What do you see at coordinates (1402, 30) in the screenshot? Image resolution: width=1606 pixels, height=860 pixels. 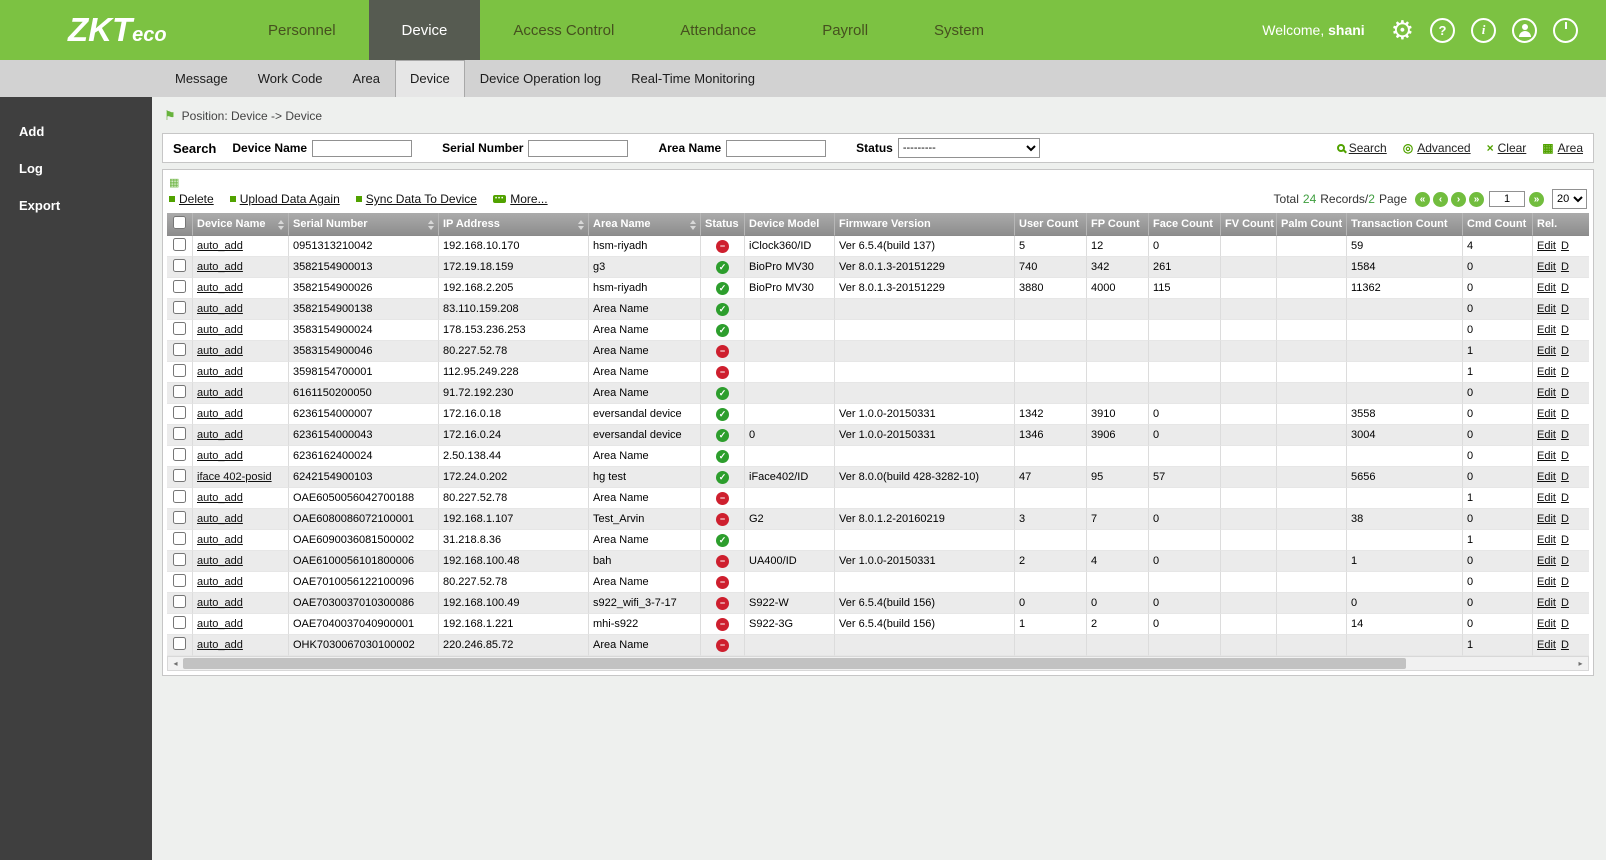 I see `gear-icon: ⚙` at bounding box center [1402, 30].